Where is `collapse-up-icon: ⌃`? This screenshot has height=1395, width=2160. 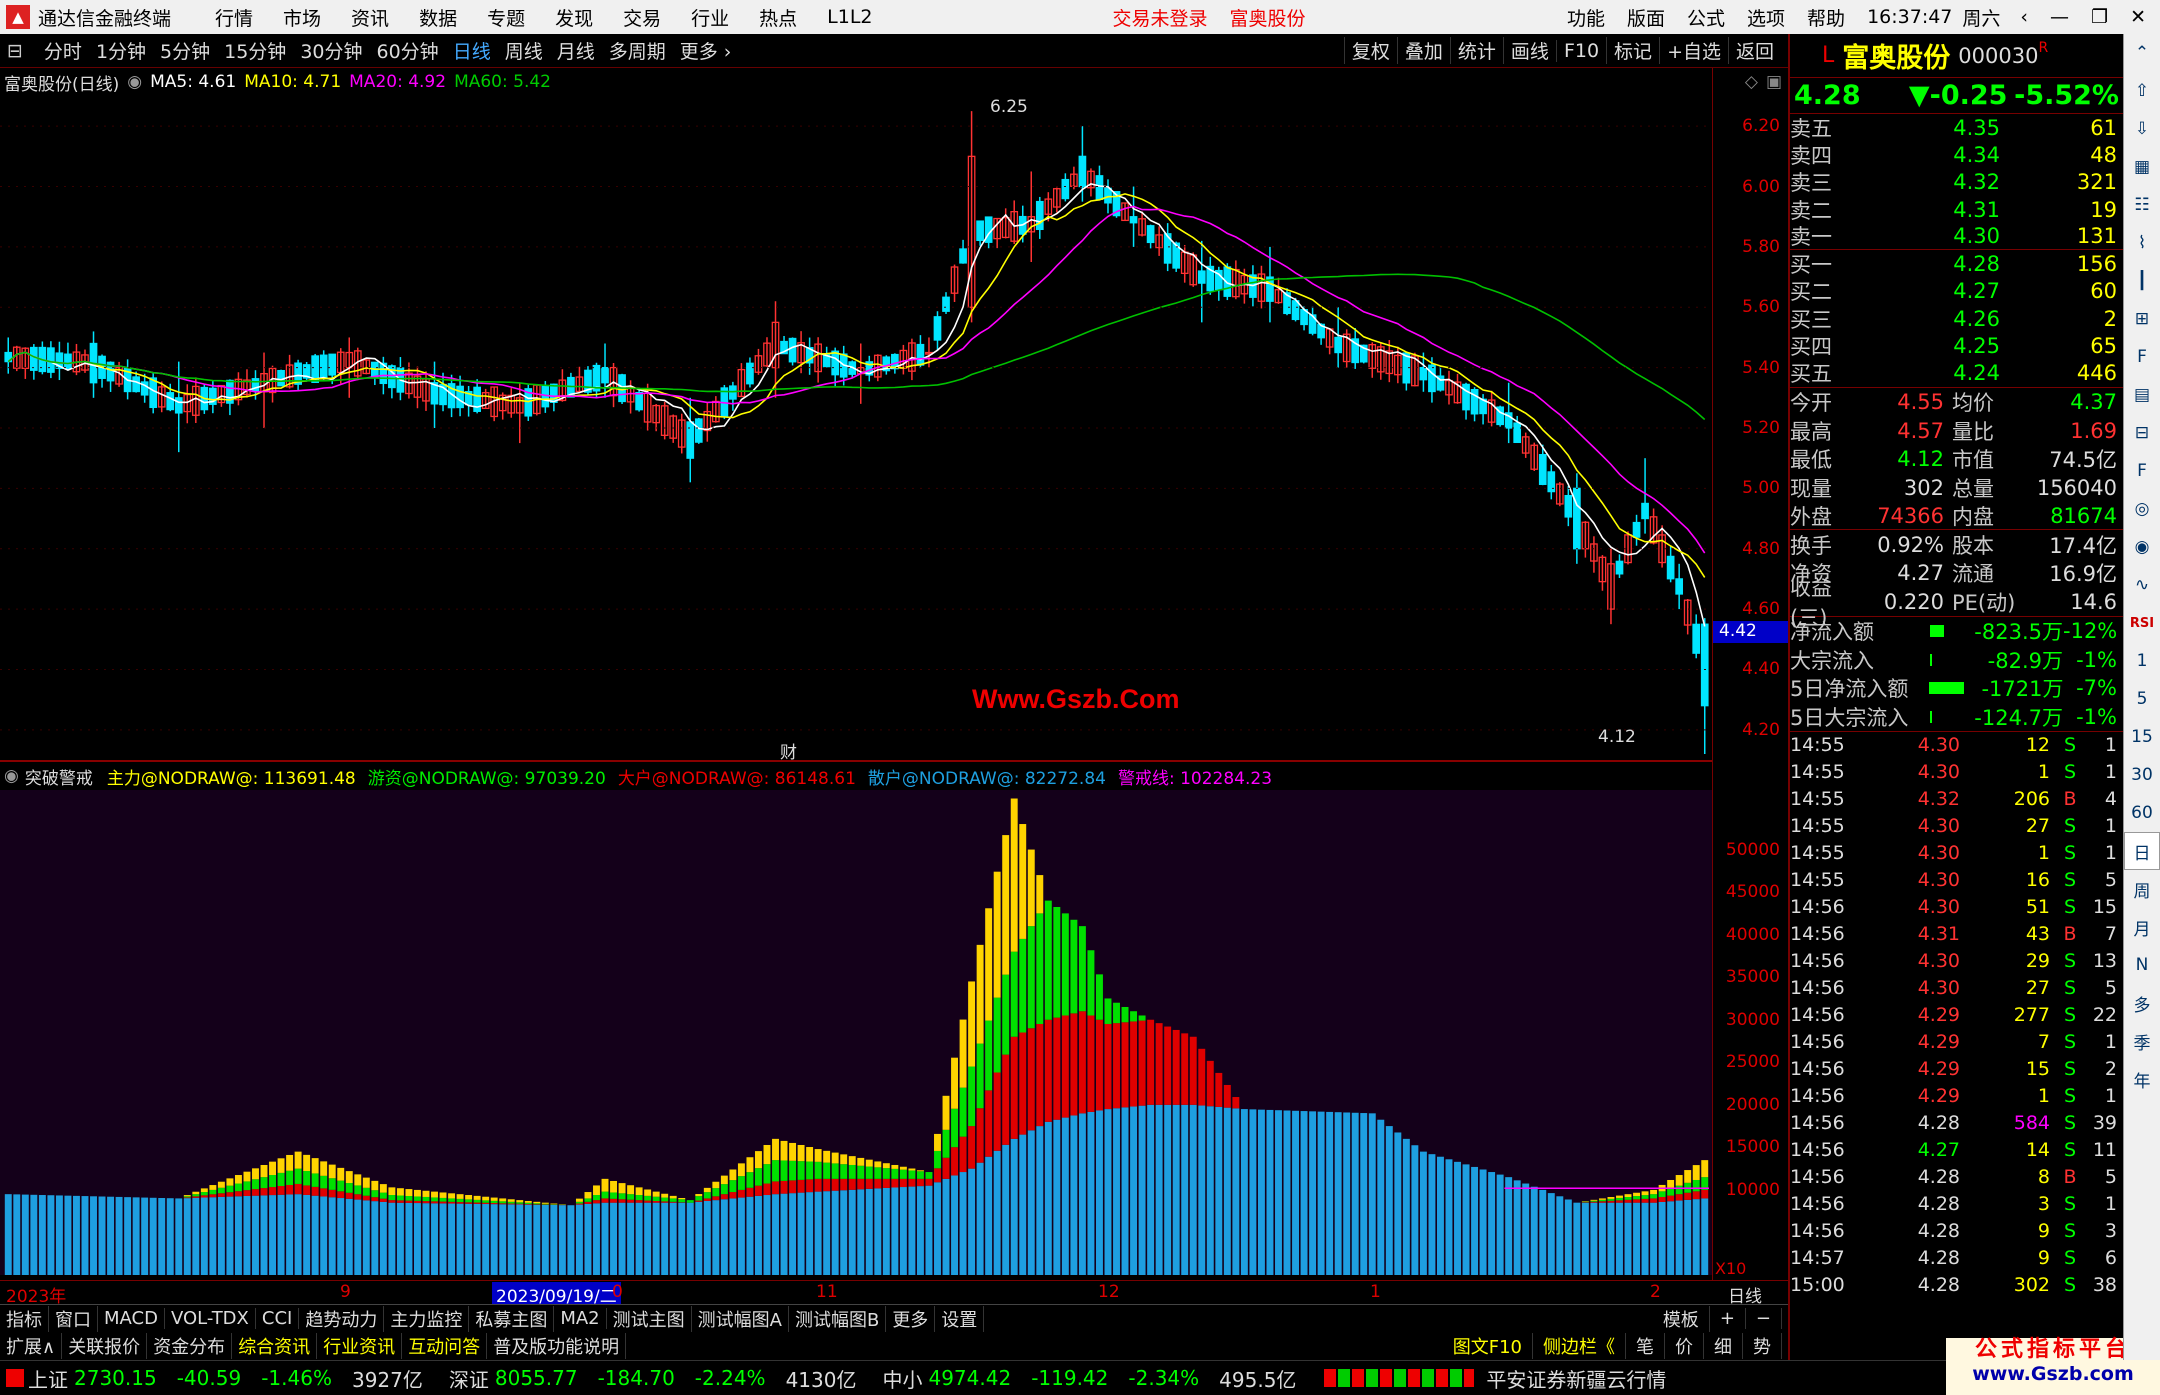
collapse-up-icon: ⌃ is located at coordinates (2142, 53).